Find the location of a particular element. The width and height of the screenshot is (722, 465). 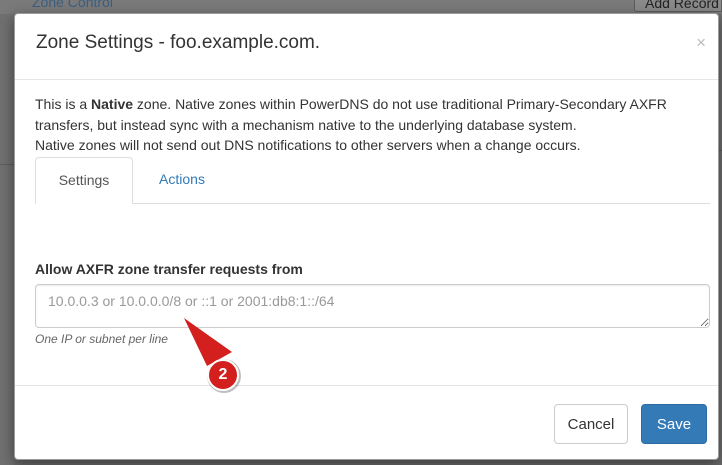

background-left-edge is located at coordinates (7, 239).